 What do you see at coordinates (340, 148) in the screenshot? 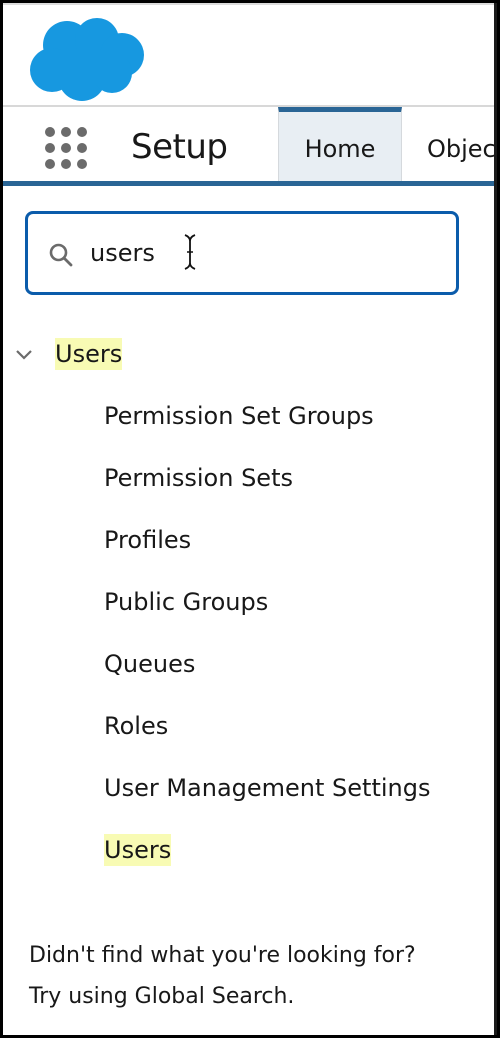
I see `tab-home-label: Home` at bounding box center [340, 148].